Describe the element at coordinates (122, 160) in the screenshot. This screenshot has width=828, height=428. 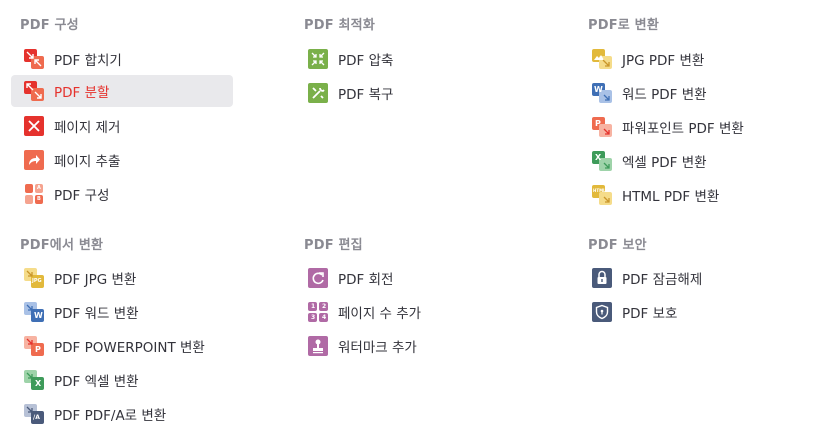
I see `menu-item-extract-pages: 페이지 추출` at that location.